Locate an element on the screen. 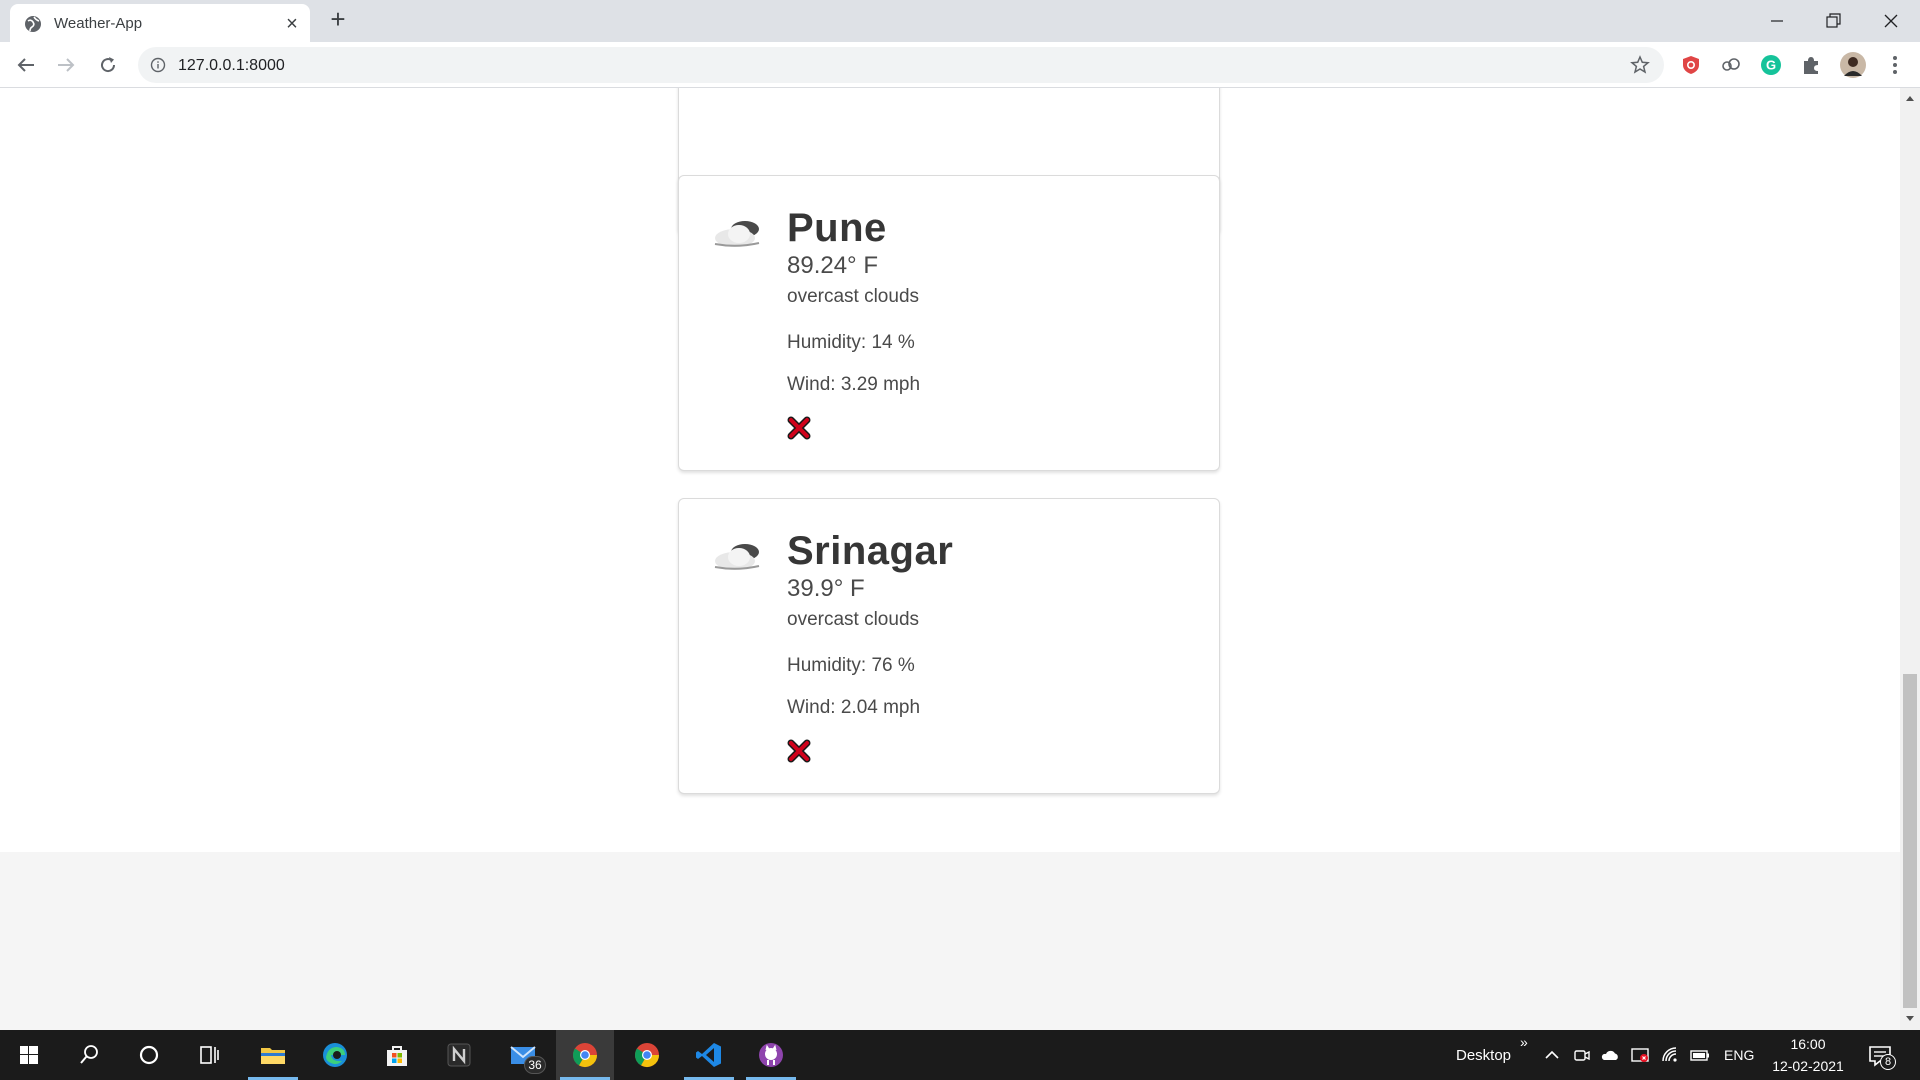 The image size is (1920, 1080). show-hidden-icons-chevron-icon is located at coordinates (1552, 1055).